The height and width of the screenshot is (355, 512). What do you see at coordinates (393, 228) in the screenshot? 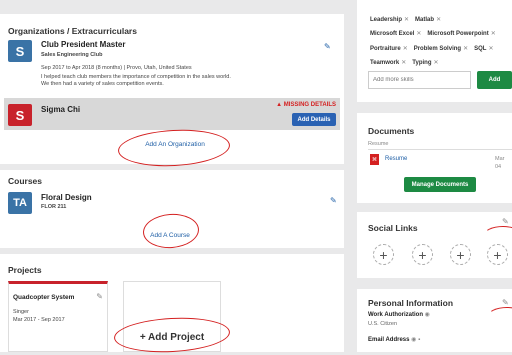
I see `social-links-title: Social Links` at bounding box center [393, 228].